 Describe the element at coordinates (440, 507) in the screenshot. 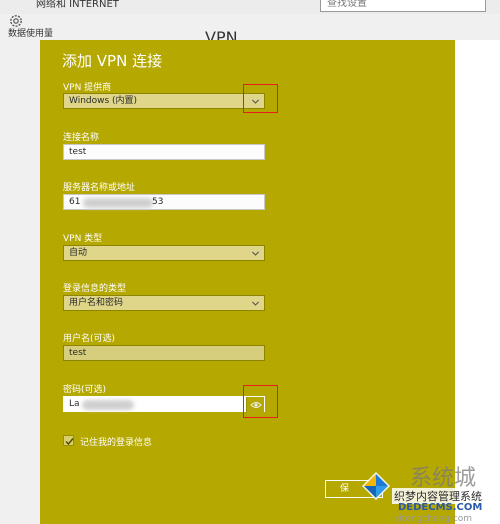

I see `watermark-line2: DEDECMS.COM` at that location.